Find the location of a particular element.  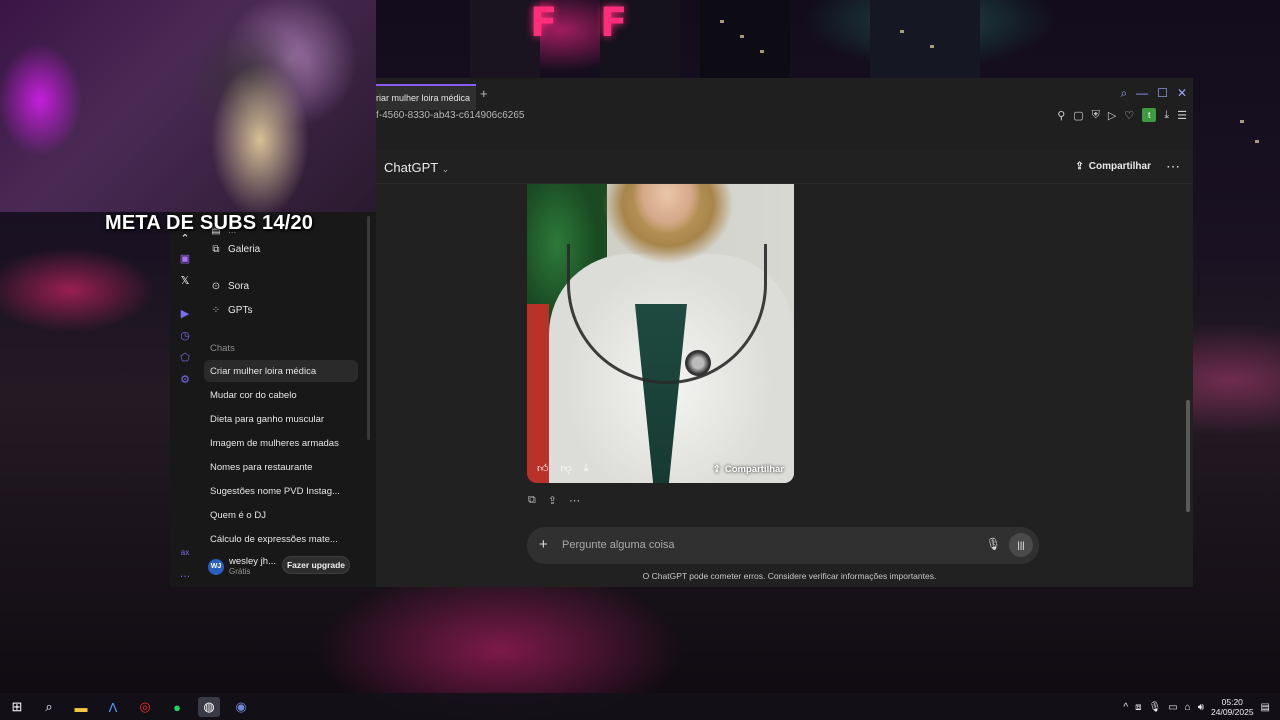

maximize-icon: ☐ is located at coordinates (1162, 93).